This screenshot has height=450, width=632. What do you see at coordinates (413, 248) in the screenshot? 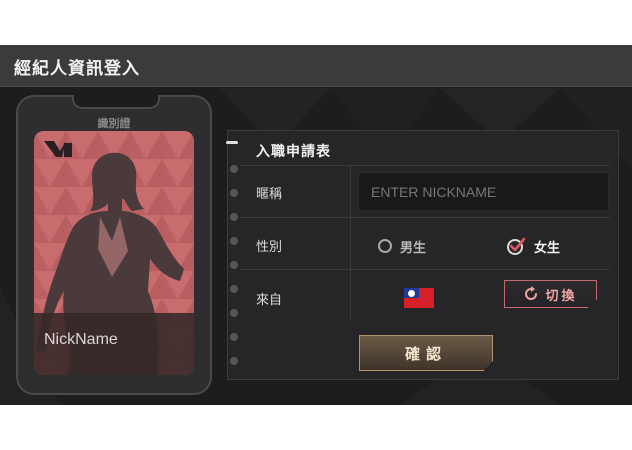
I see `gender-option-label: 男生` at bounding box center [413, 248].